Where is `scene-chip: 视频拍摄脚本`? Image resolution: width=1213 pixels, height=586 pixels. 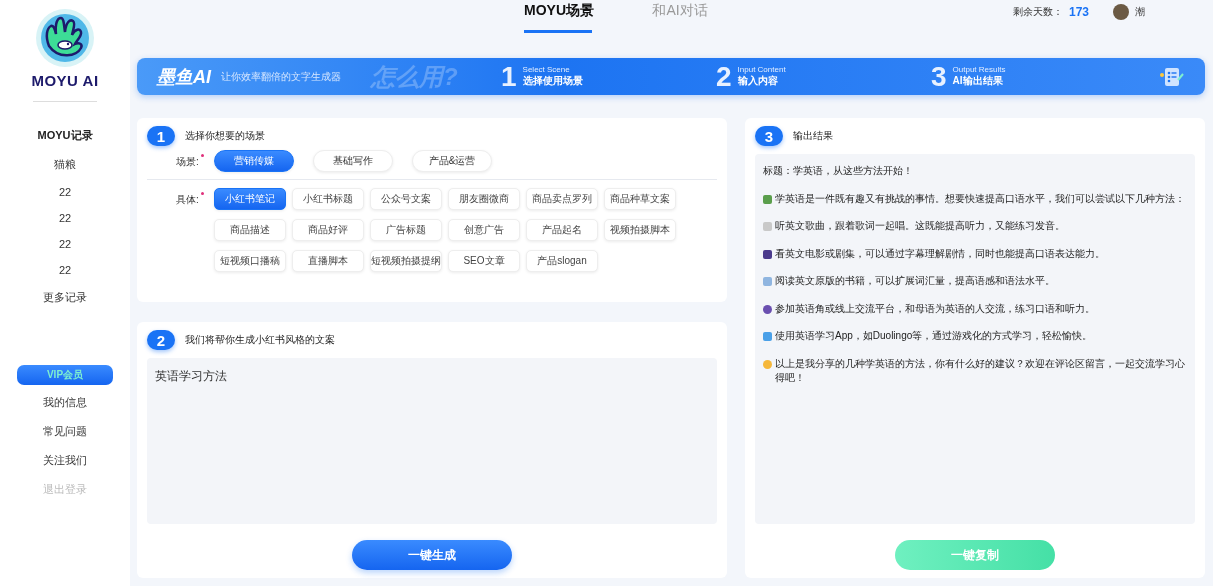 scene-chip: 视频拍摄脚本 is located at coordinates (640, 230).